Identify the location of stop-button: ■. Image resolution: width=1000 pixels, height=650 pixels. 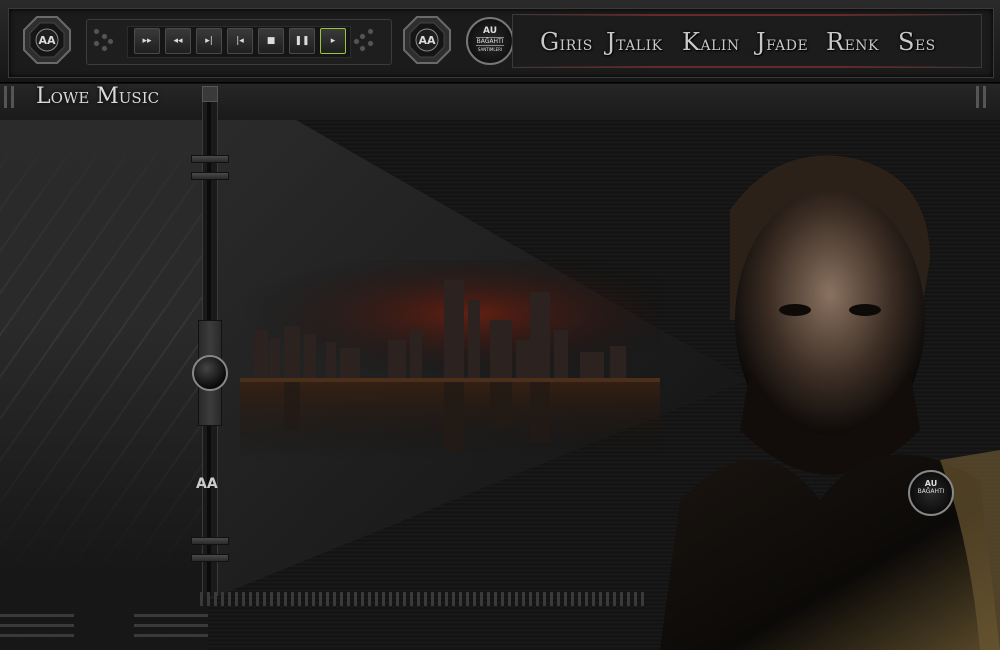
(271, 41).